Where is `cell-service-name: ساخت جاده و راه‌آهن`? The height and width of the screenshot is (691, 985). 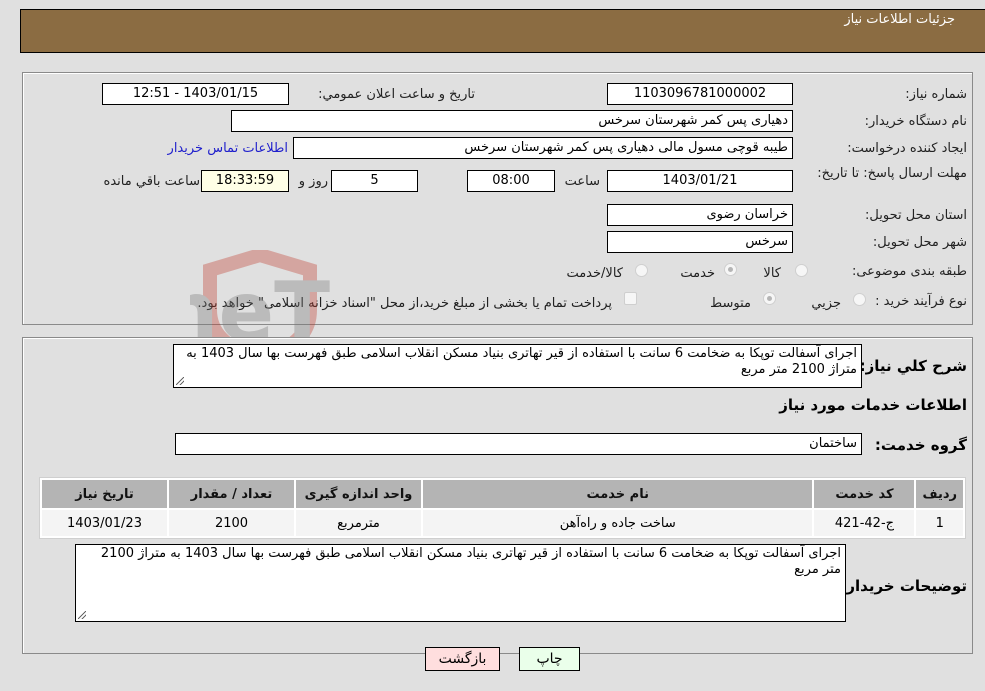 cell-service-name: ساخت جاده و راه‌آهن is located at coordinates (618, 523).